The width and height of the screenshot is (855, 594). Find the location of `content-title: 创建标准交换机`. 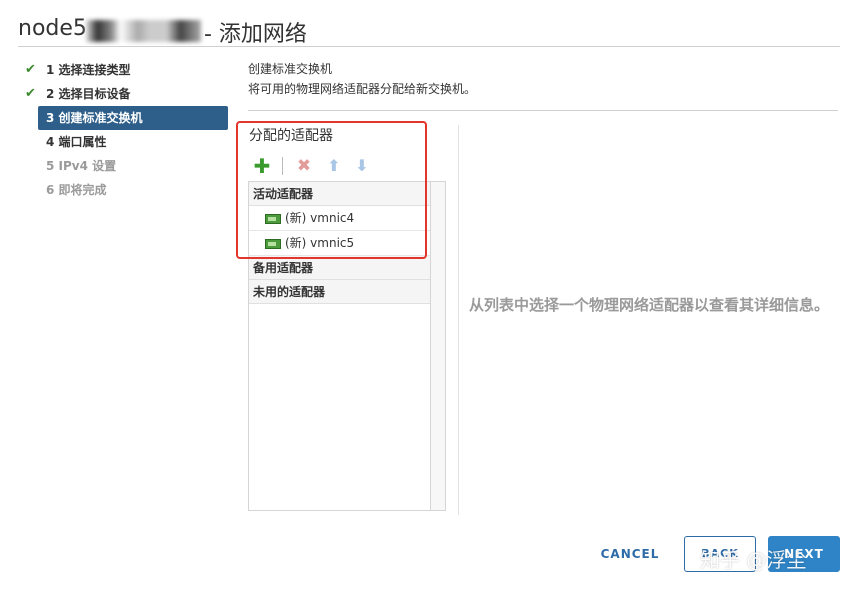

content-title: 创建标准交换机 is located at coordinates (290, 69).